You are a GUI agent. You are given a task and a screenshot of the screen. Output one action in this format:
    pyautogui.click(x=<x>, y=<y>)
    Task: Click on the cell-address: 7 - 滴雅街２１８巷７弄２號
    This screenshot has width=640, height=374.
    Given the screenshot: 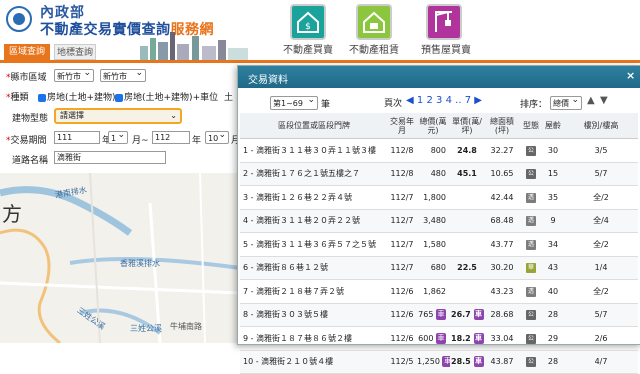 What is the action you would take?
    pyautogui.click(x=314, y=291)
    